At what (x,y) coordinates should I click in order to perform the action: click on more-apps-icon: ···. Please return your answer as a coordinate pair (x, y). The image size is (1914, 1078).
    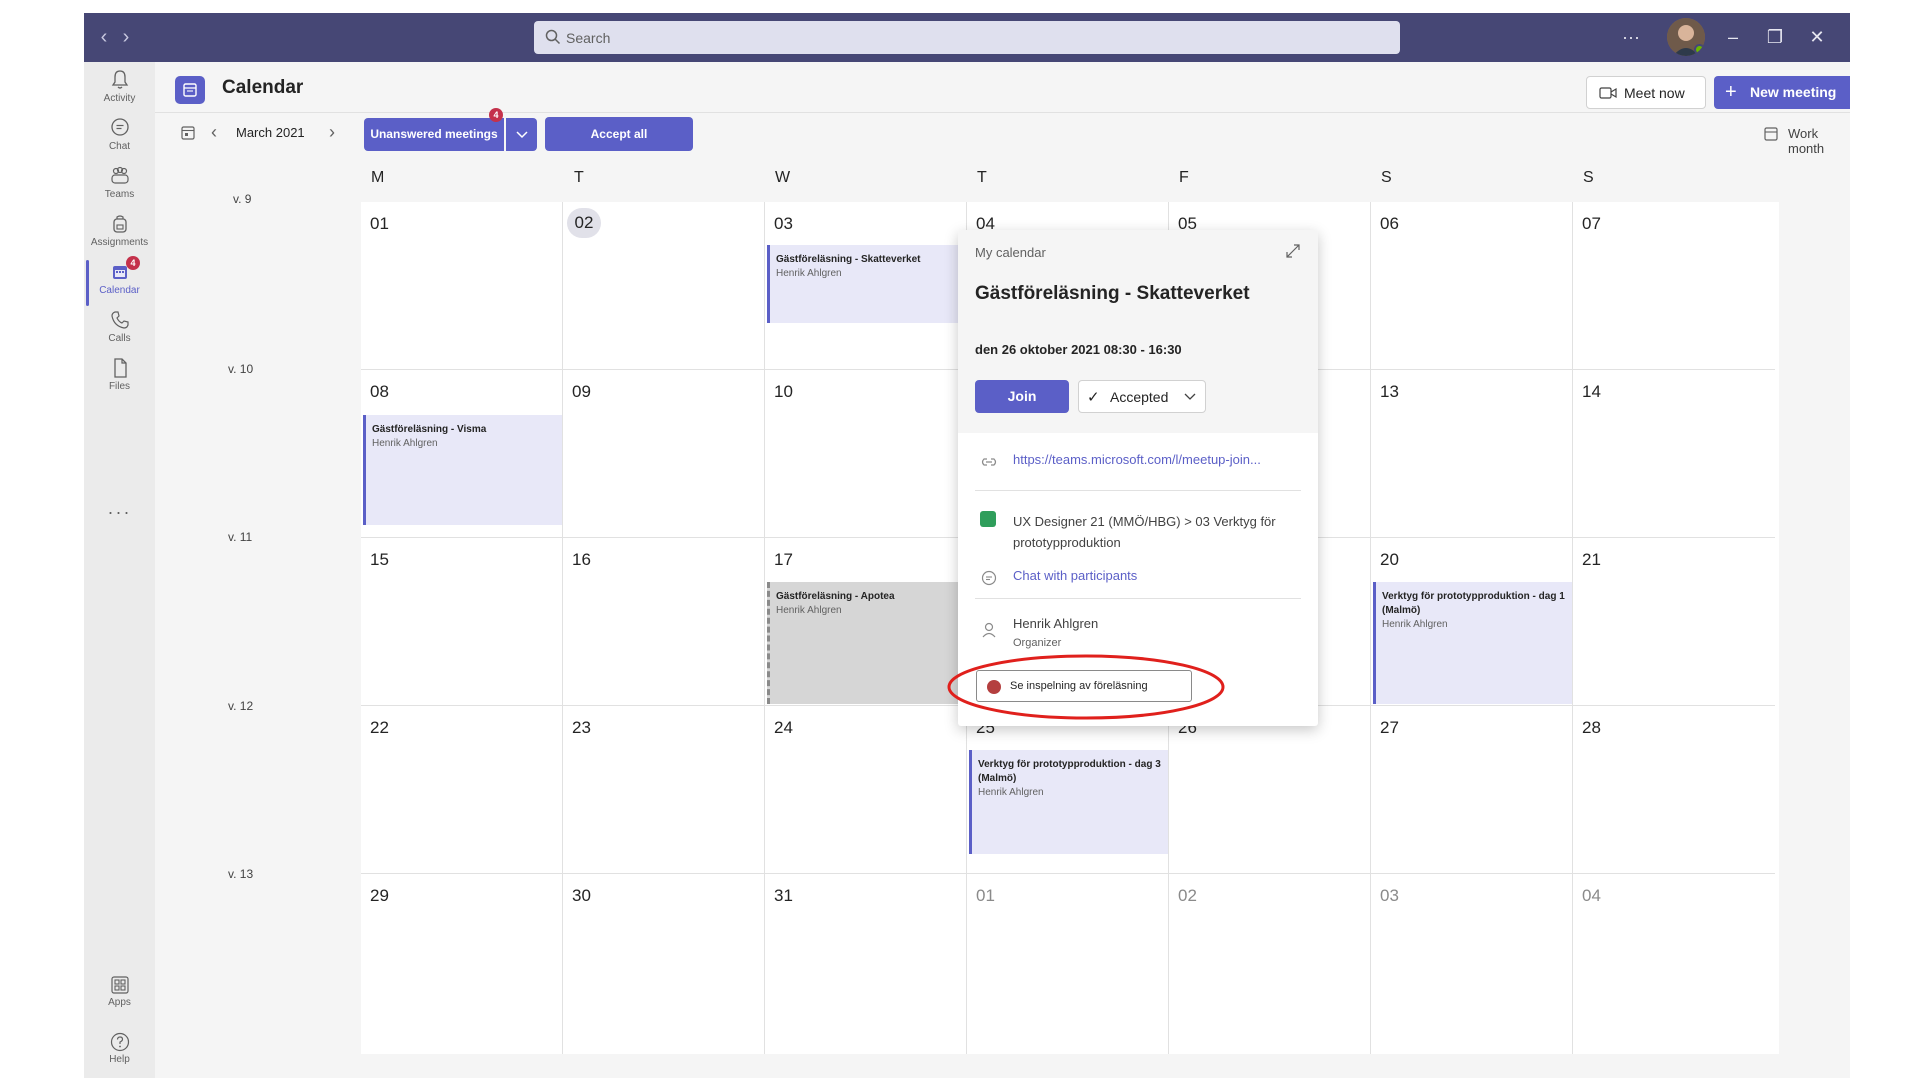
    Looking at the image, I should click on (119, 512).